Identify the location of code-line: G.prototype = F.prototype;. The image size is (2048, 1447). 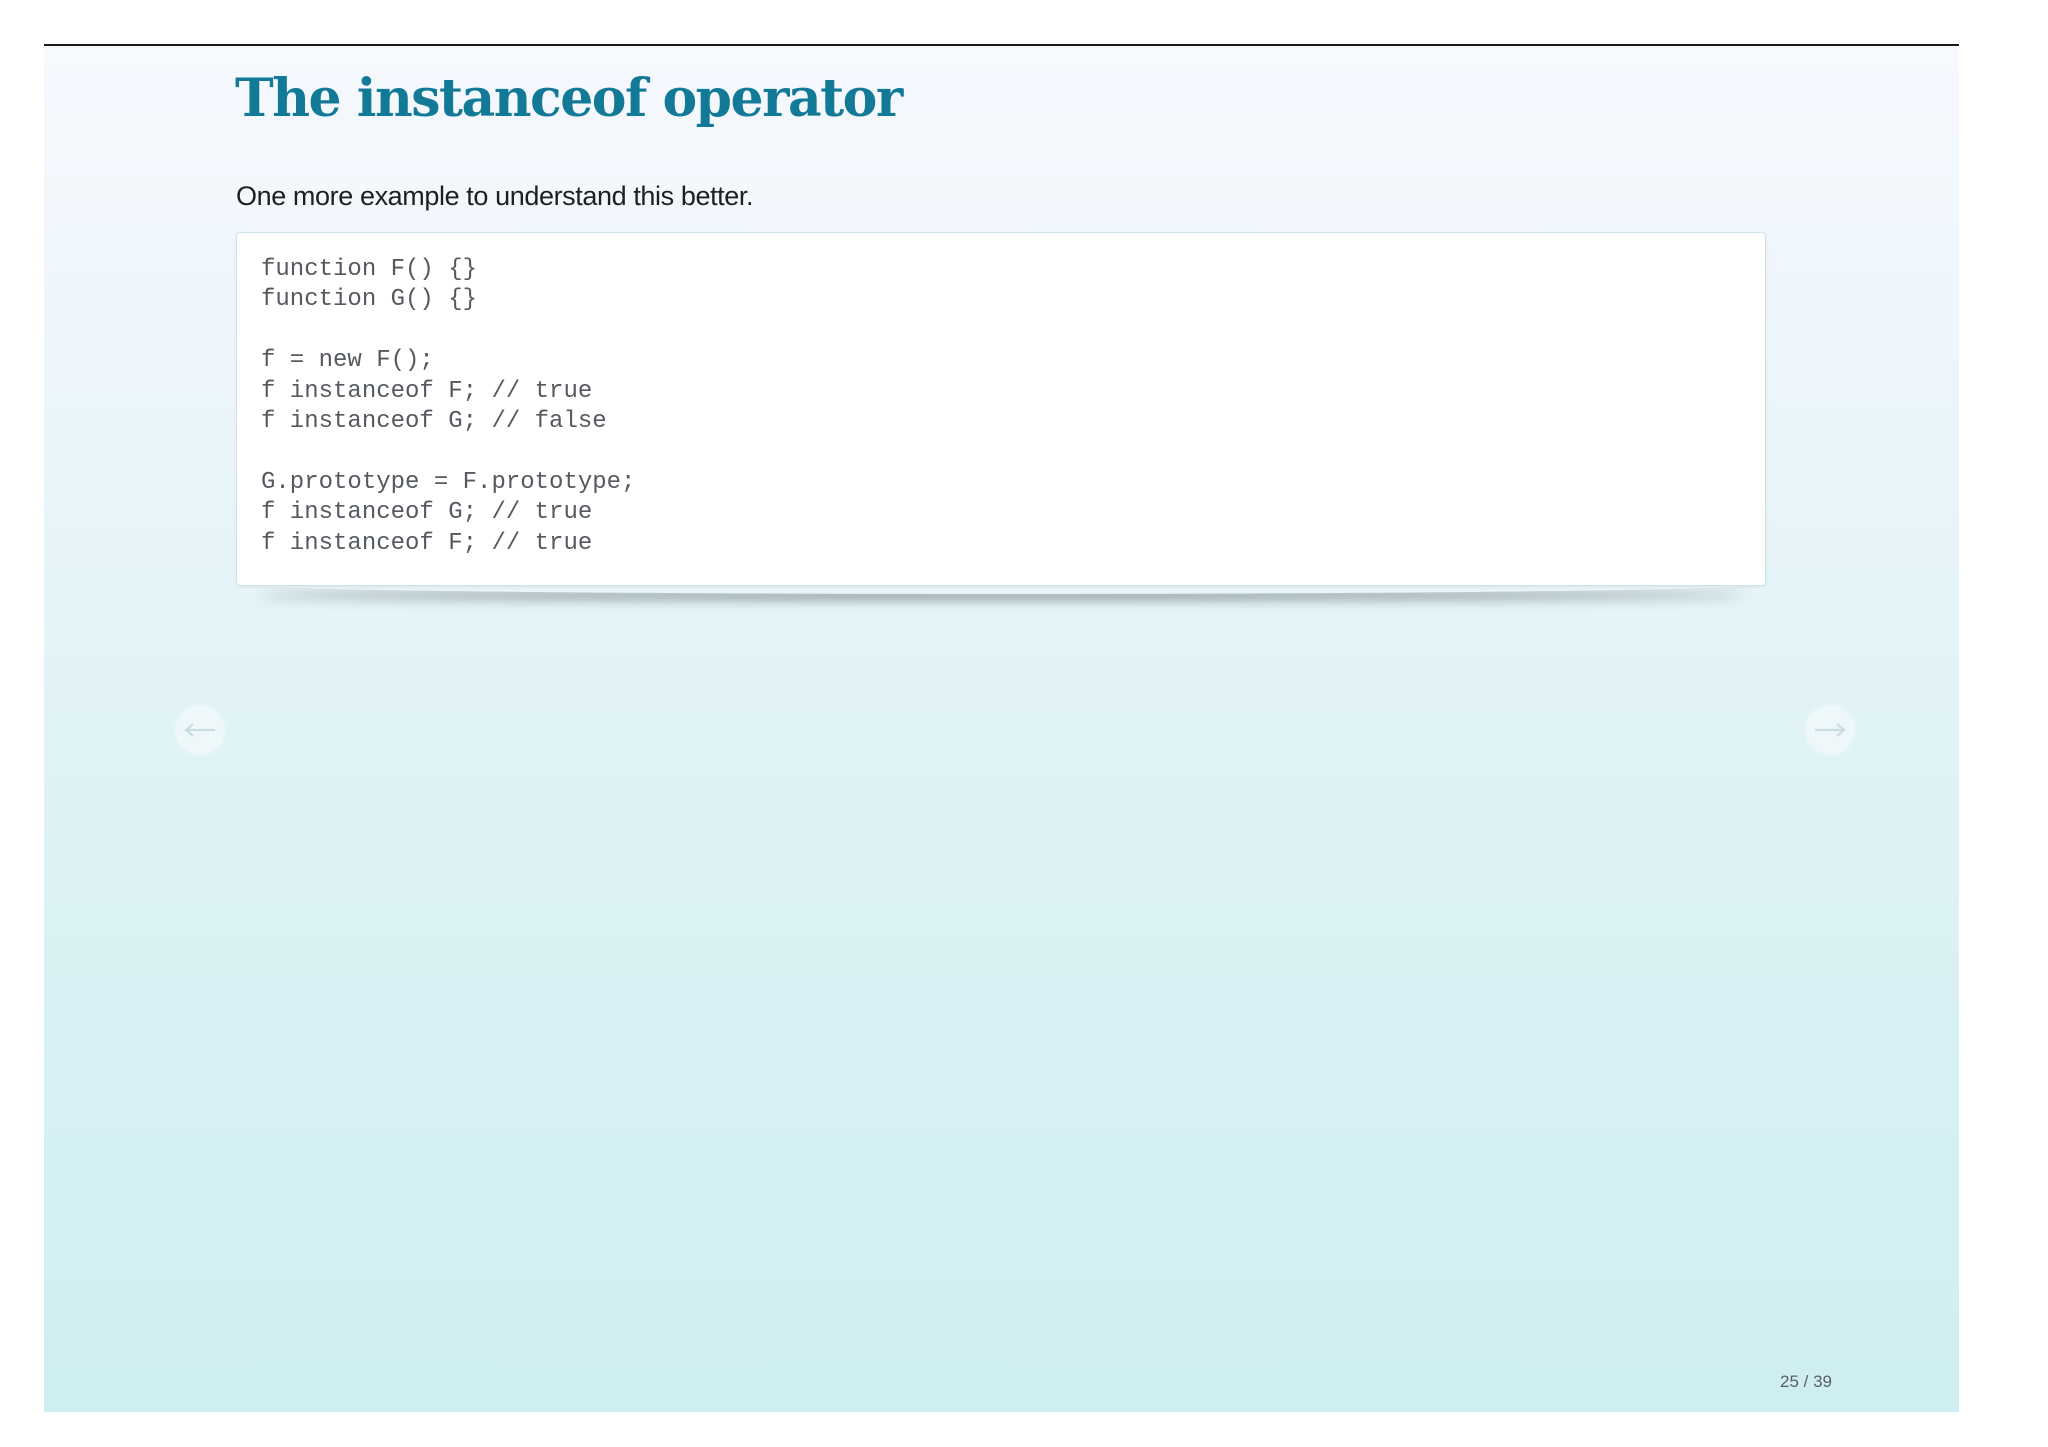
(448, 482).